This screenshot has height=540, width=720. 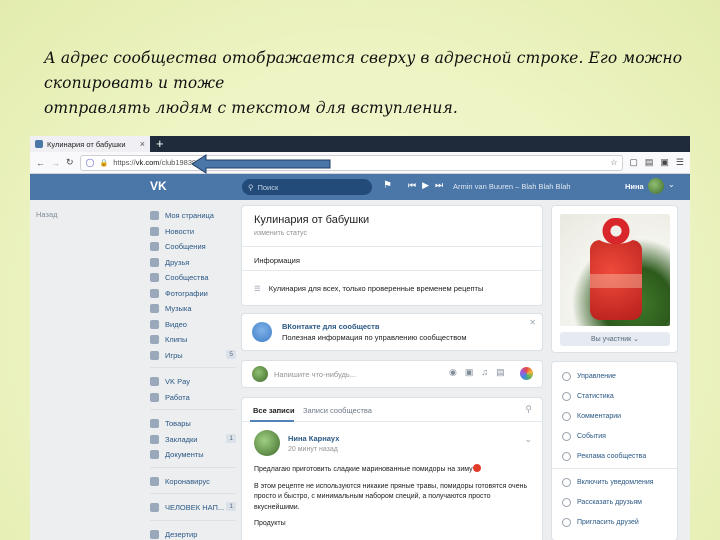 I want to click on play-icon: ▶, so click(x=425, y=185).